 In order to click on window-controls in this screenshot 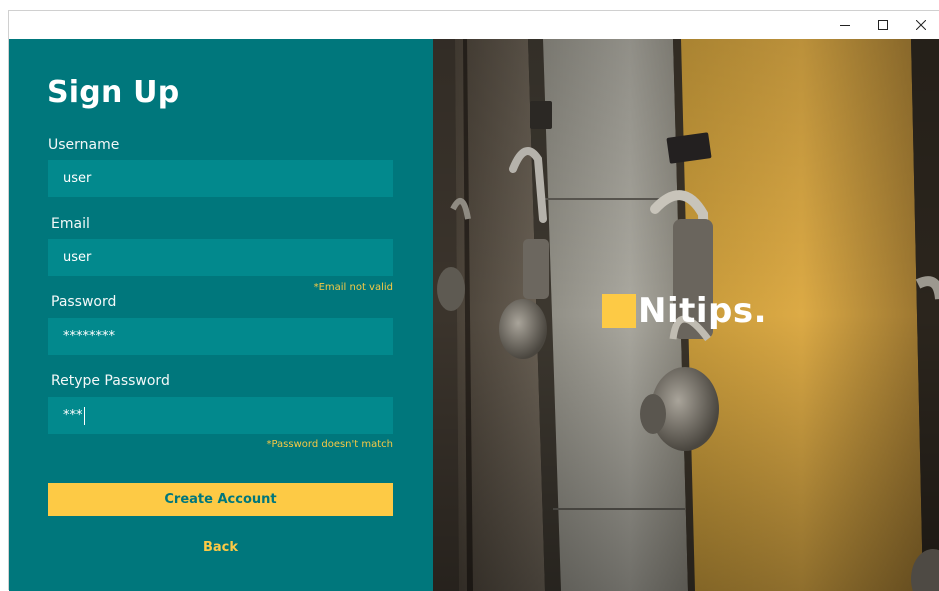, I will do `click(882, 25)`.